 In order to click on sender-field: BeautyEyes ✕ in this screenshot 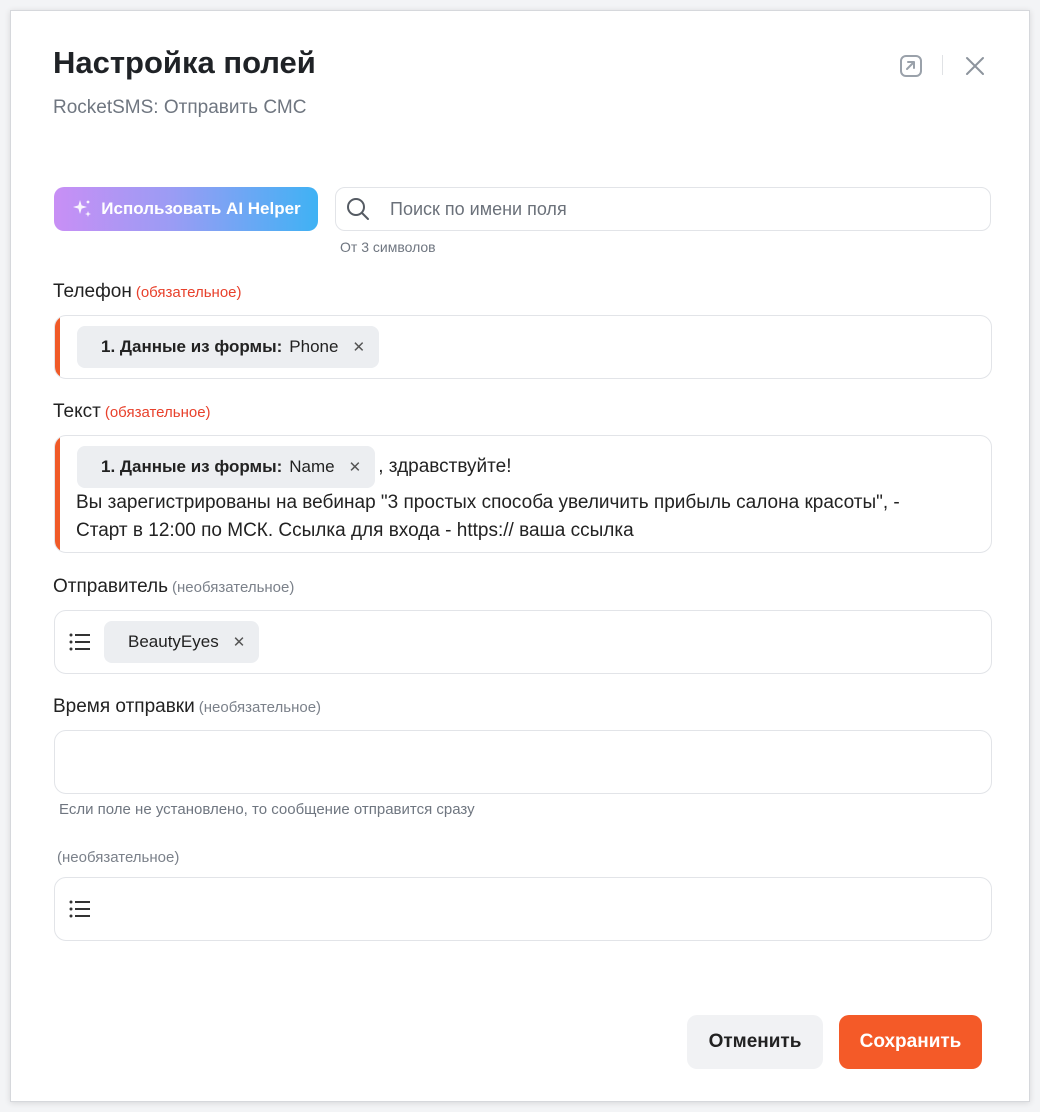, I will do `click(523, 642)`.